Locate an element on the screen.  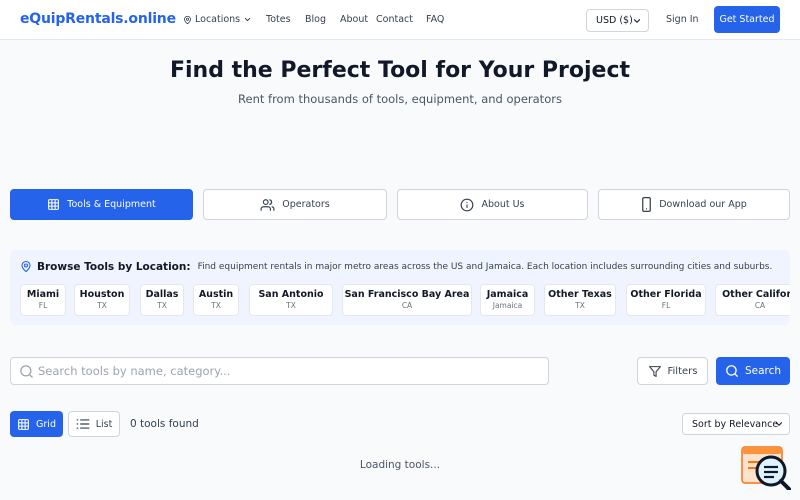
chat-support-widget is located at coordinates (766, 468).